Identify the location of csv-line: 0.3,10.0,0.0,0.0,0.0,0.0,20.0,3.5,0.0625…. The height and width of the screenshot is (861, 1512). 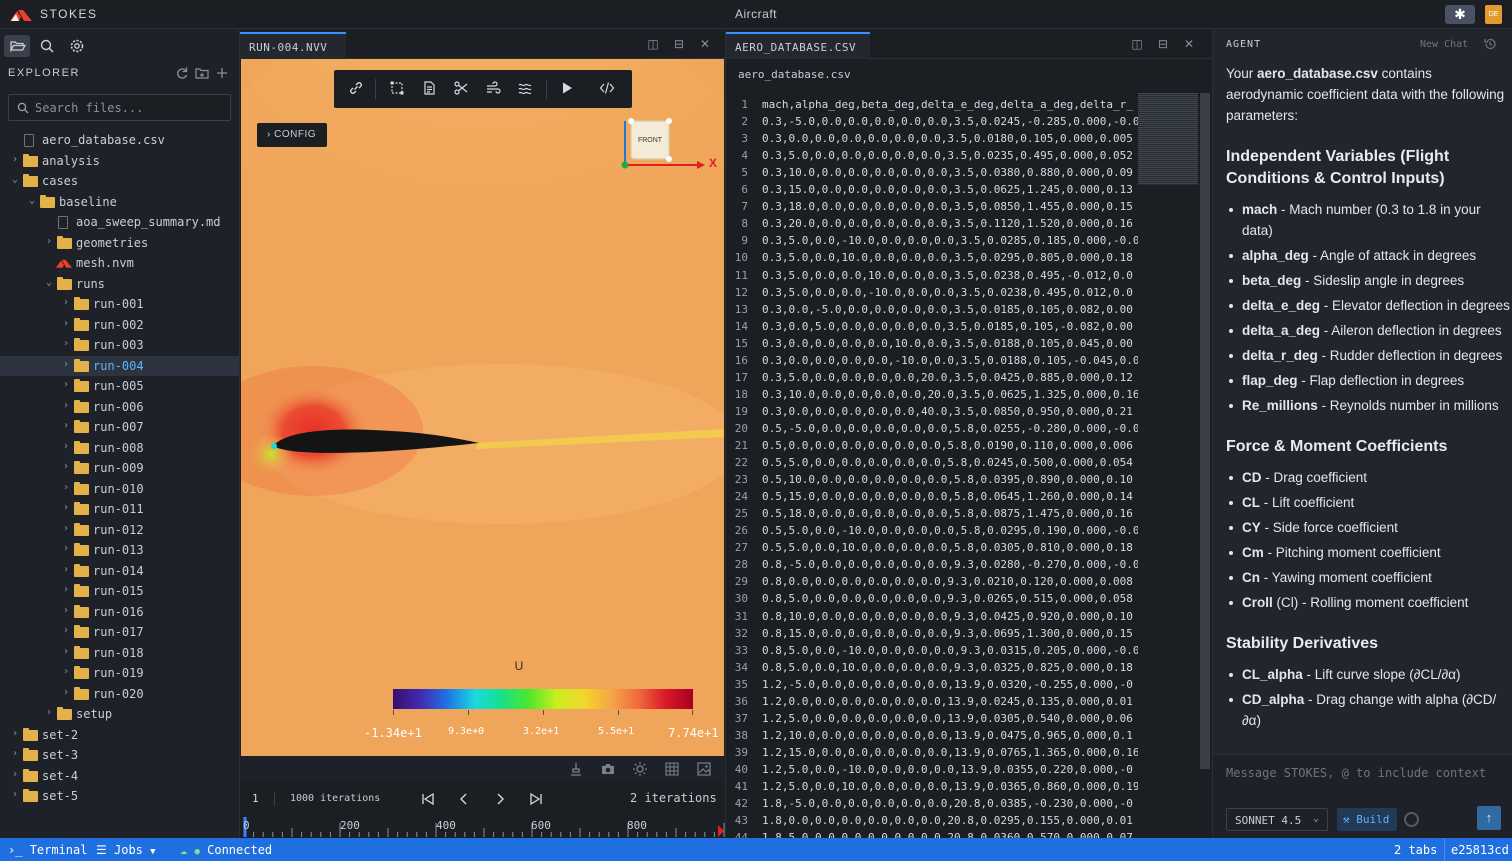
(950, 394).